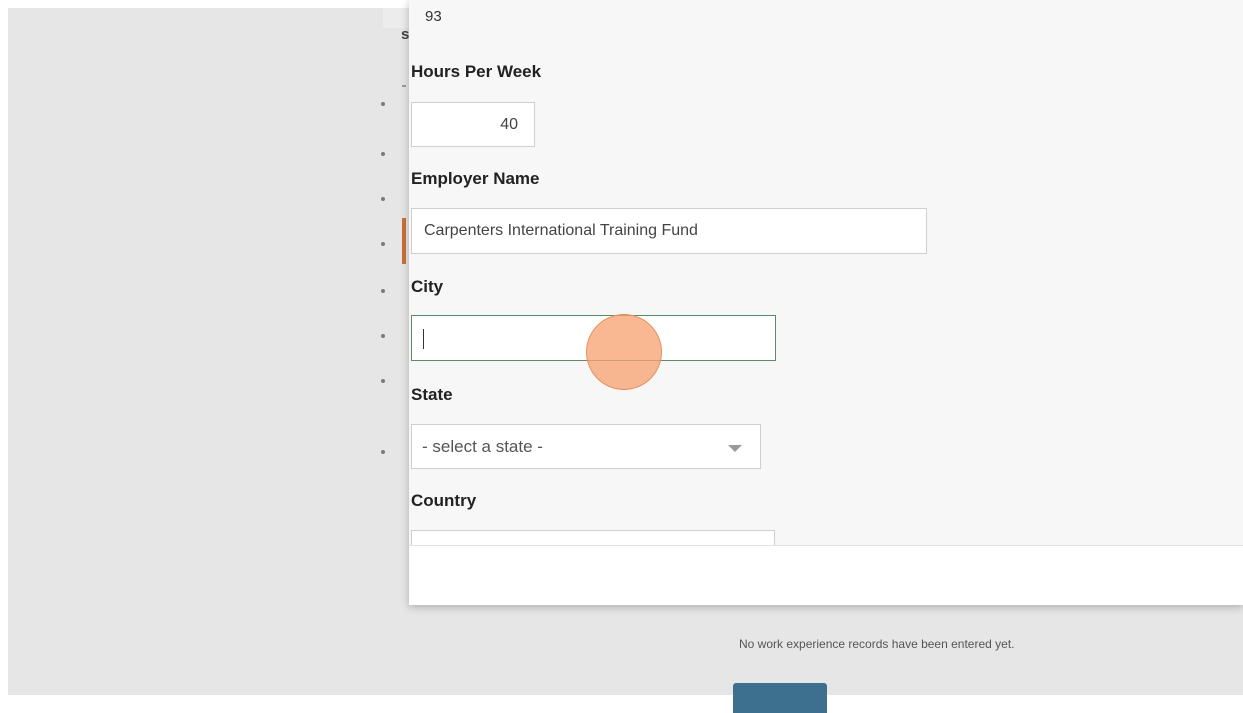 This screenshot has height=713, width=1243. Describe the element at coordinates (427, 286) in the screenshot. I see `city-label: City` at that location.